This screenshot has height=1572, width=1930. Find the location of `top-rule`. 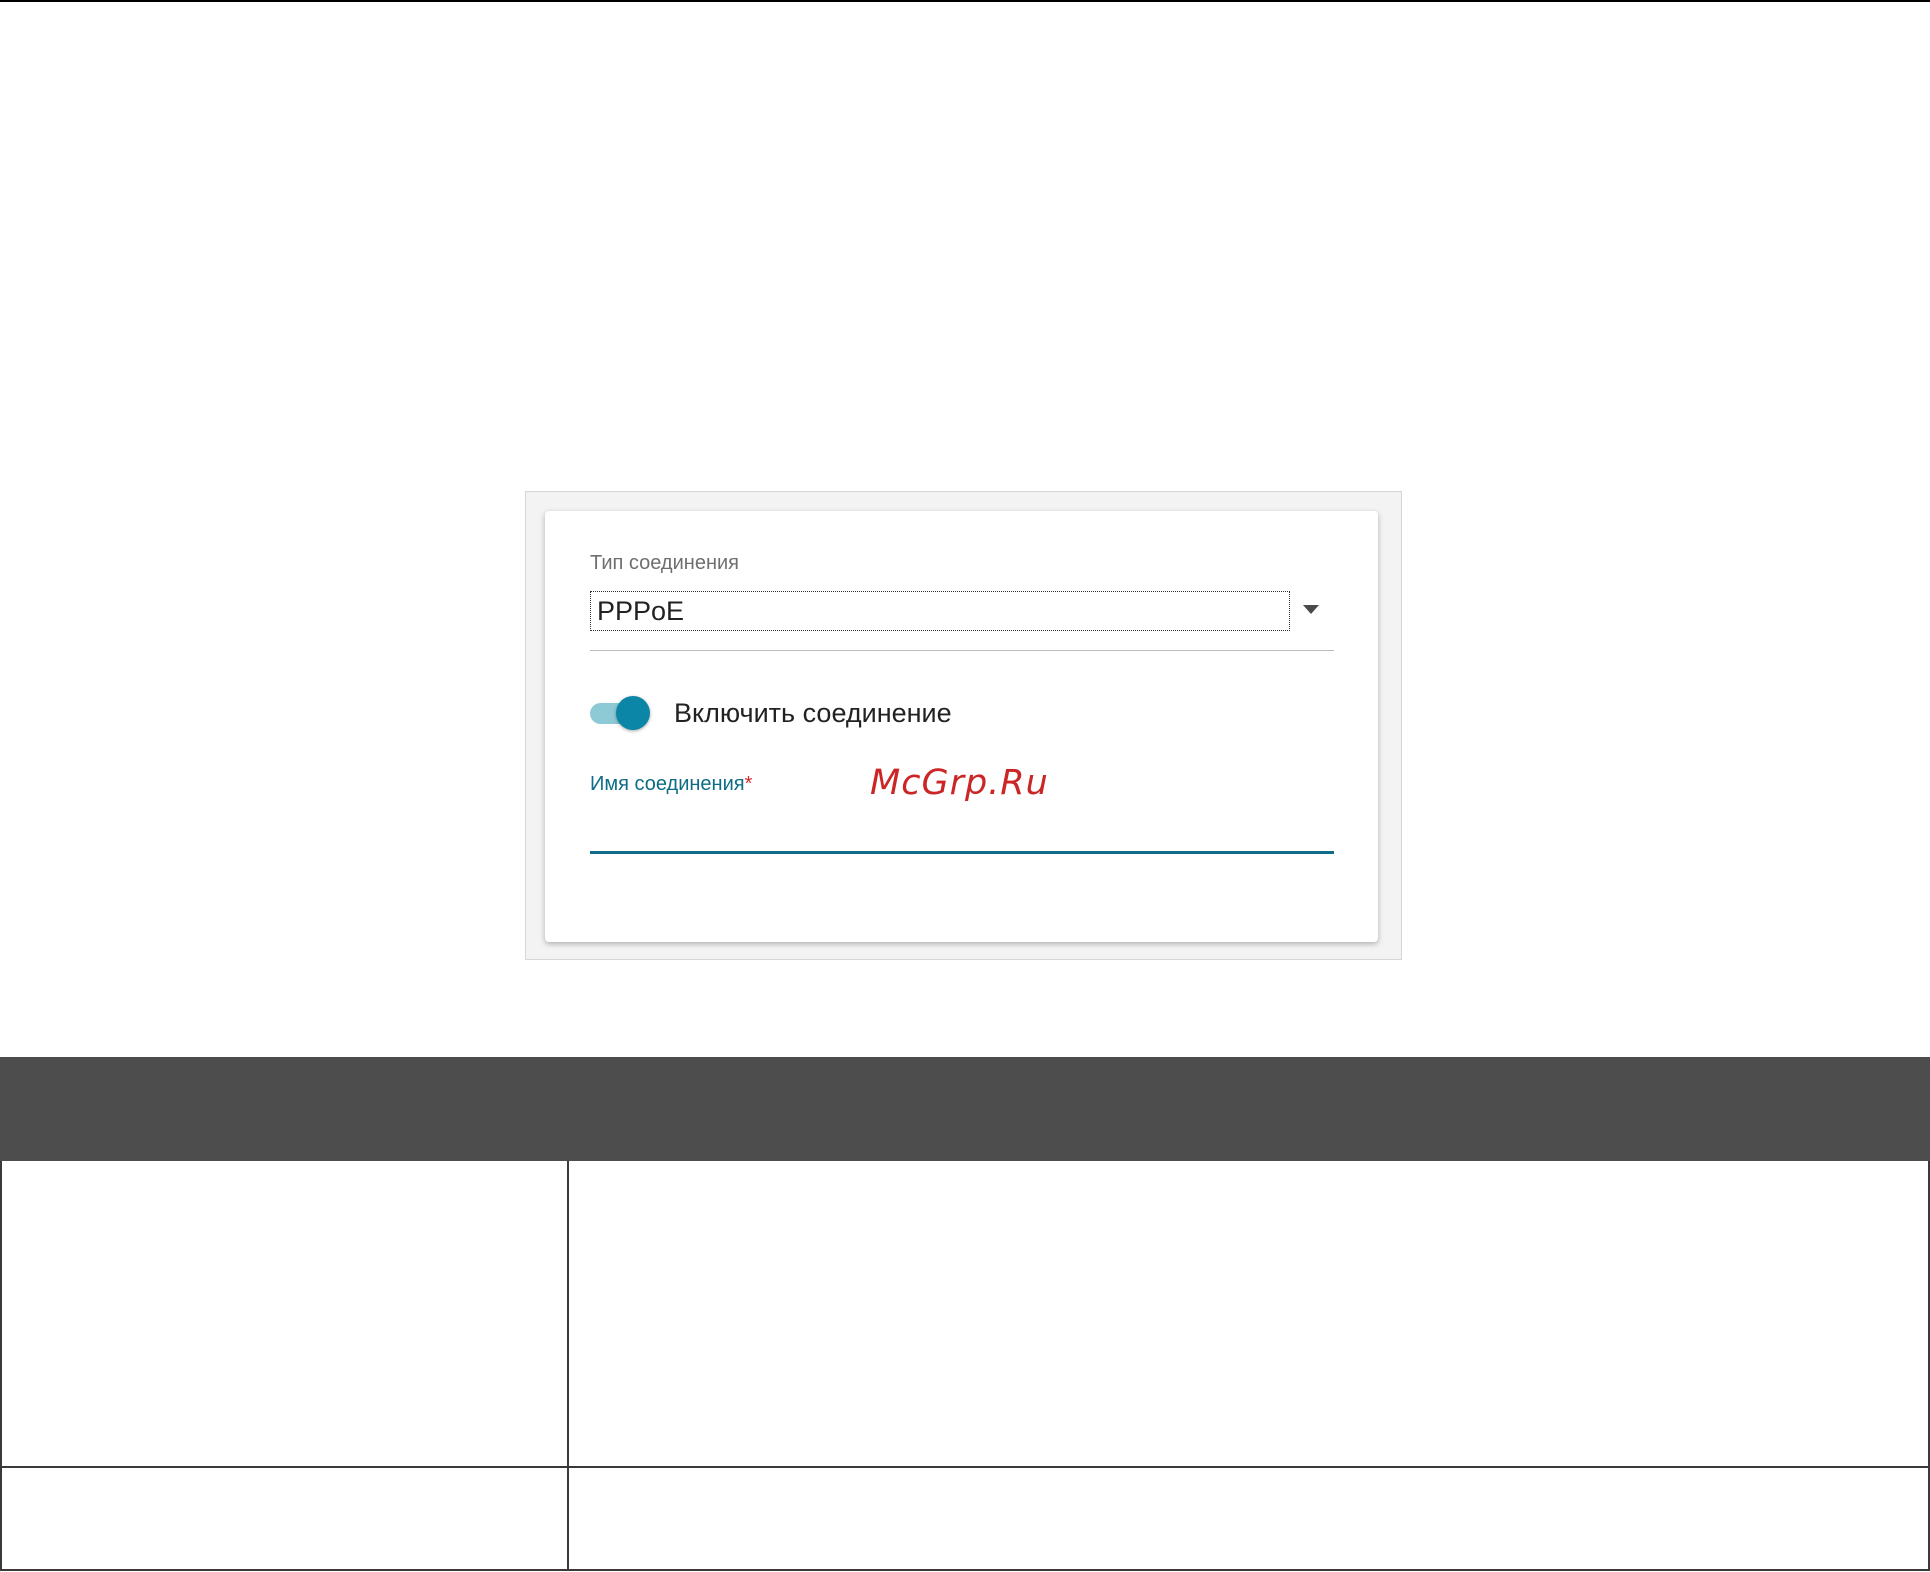

top-rule is located at coordinates (965, 1).